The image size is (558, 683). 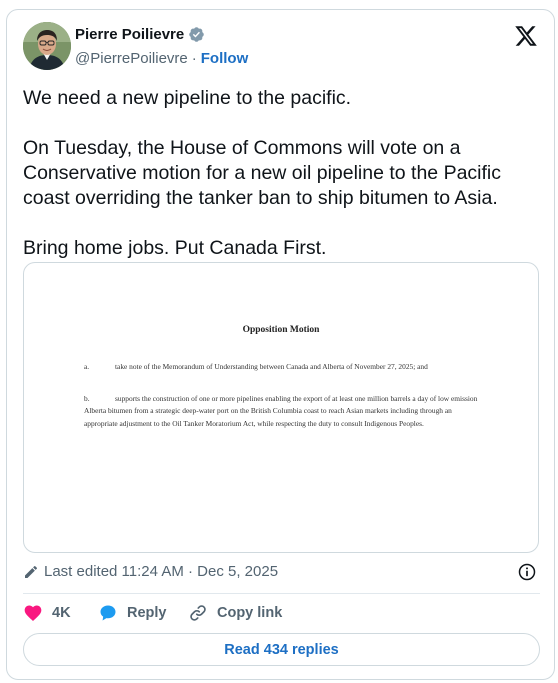 I want to click on like-count: 4K, so click(x=61, y=613).